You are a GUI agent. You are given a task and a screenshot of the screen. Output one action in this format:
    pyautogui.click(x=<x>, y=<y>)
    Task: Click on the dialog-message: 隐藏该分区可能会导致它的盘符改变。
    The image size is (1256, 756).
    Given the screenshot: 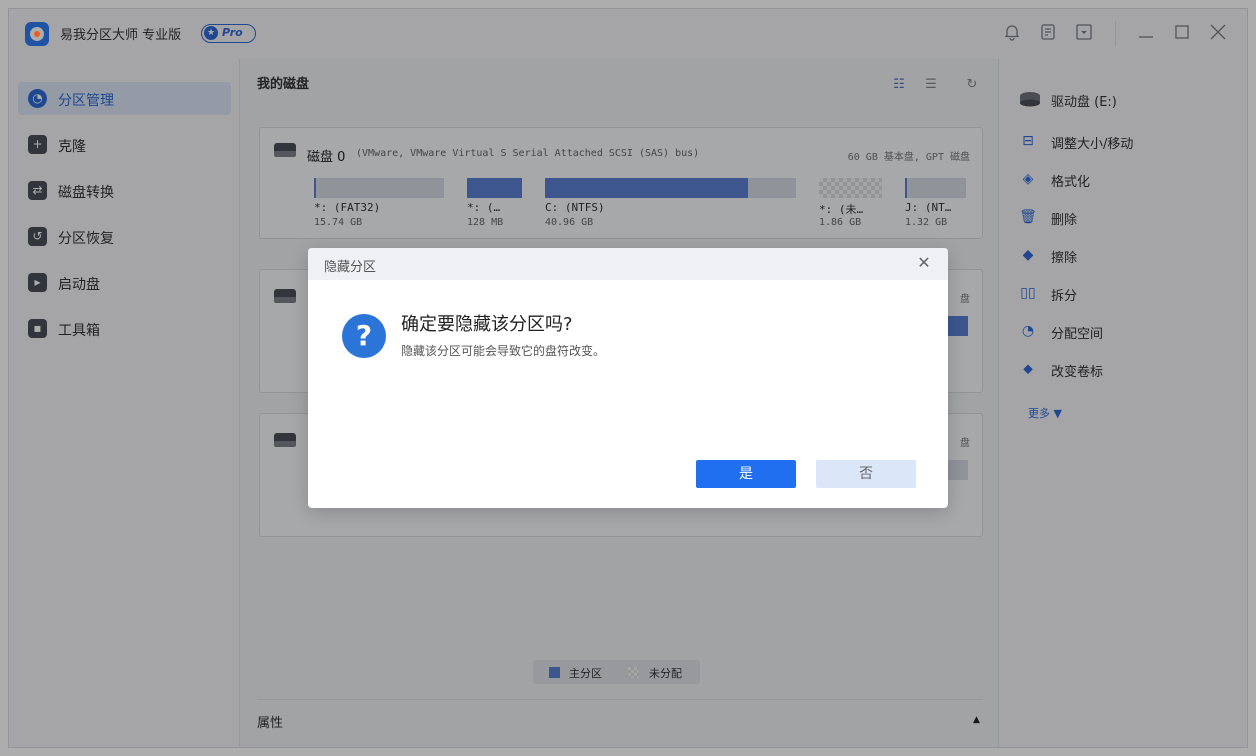 What is the action you would take?
    pyautogui.click(x=503, y=351)
    